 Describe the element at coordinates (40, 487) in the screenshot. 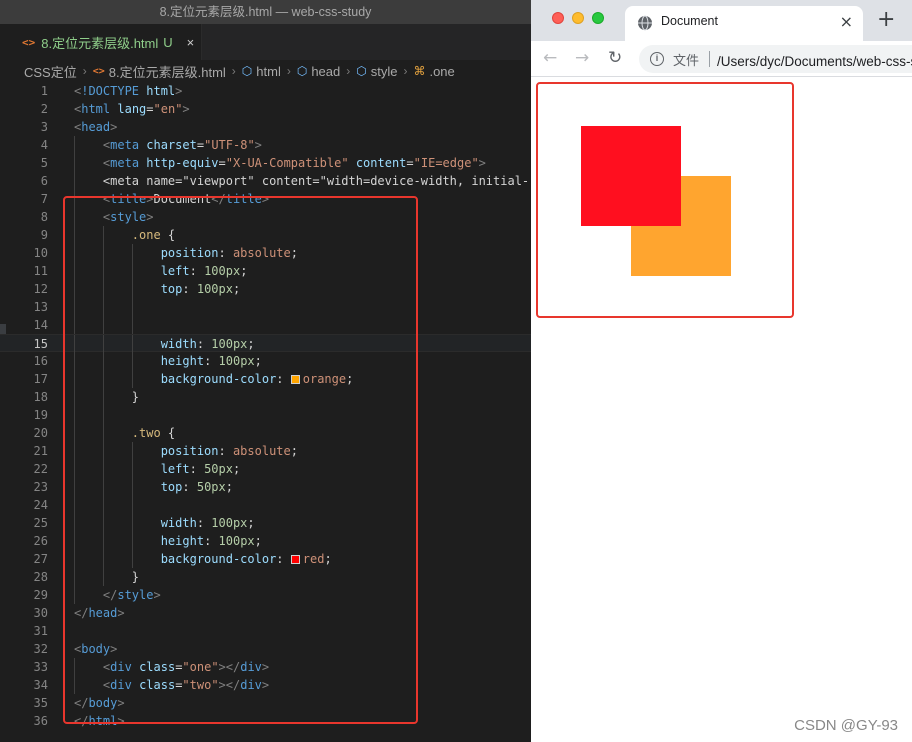

I see `line-number: 23` at that location.